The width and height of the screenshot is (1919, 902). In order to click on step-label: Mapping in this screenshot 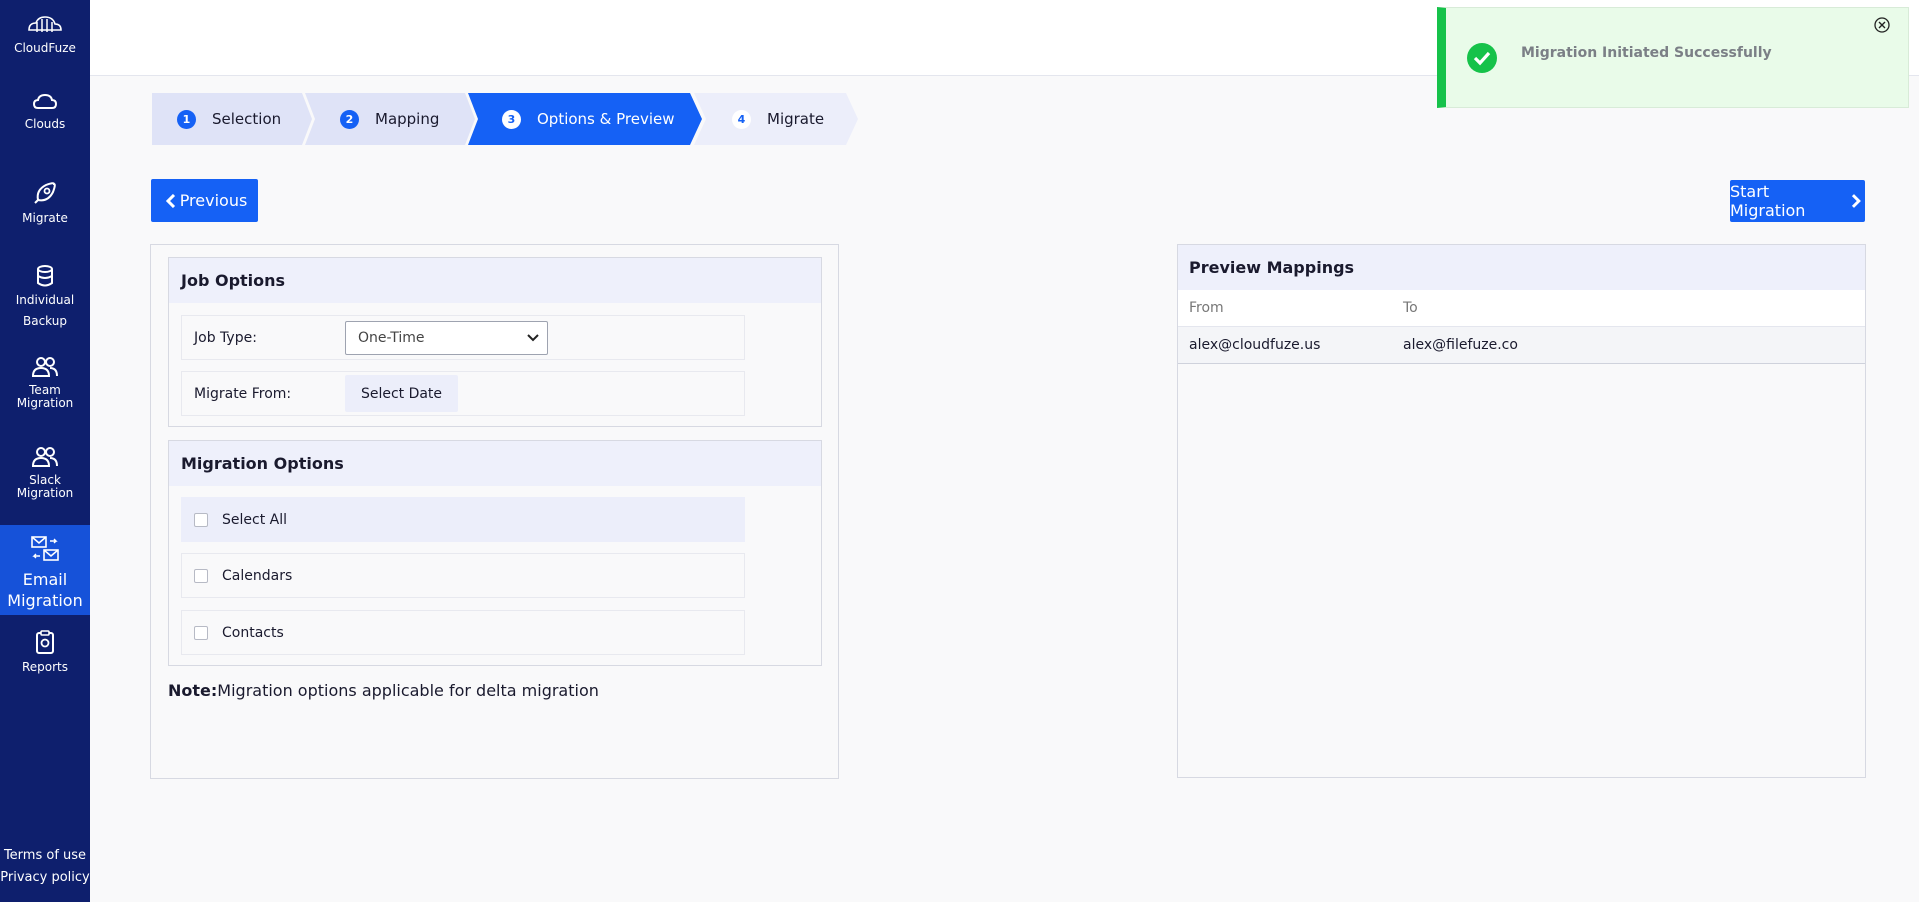, I will do `click(407, 119)`.